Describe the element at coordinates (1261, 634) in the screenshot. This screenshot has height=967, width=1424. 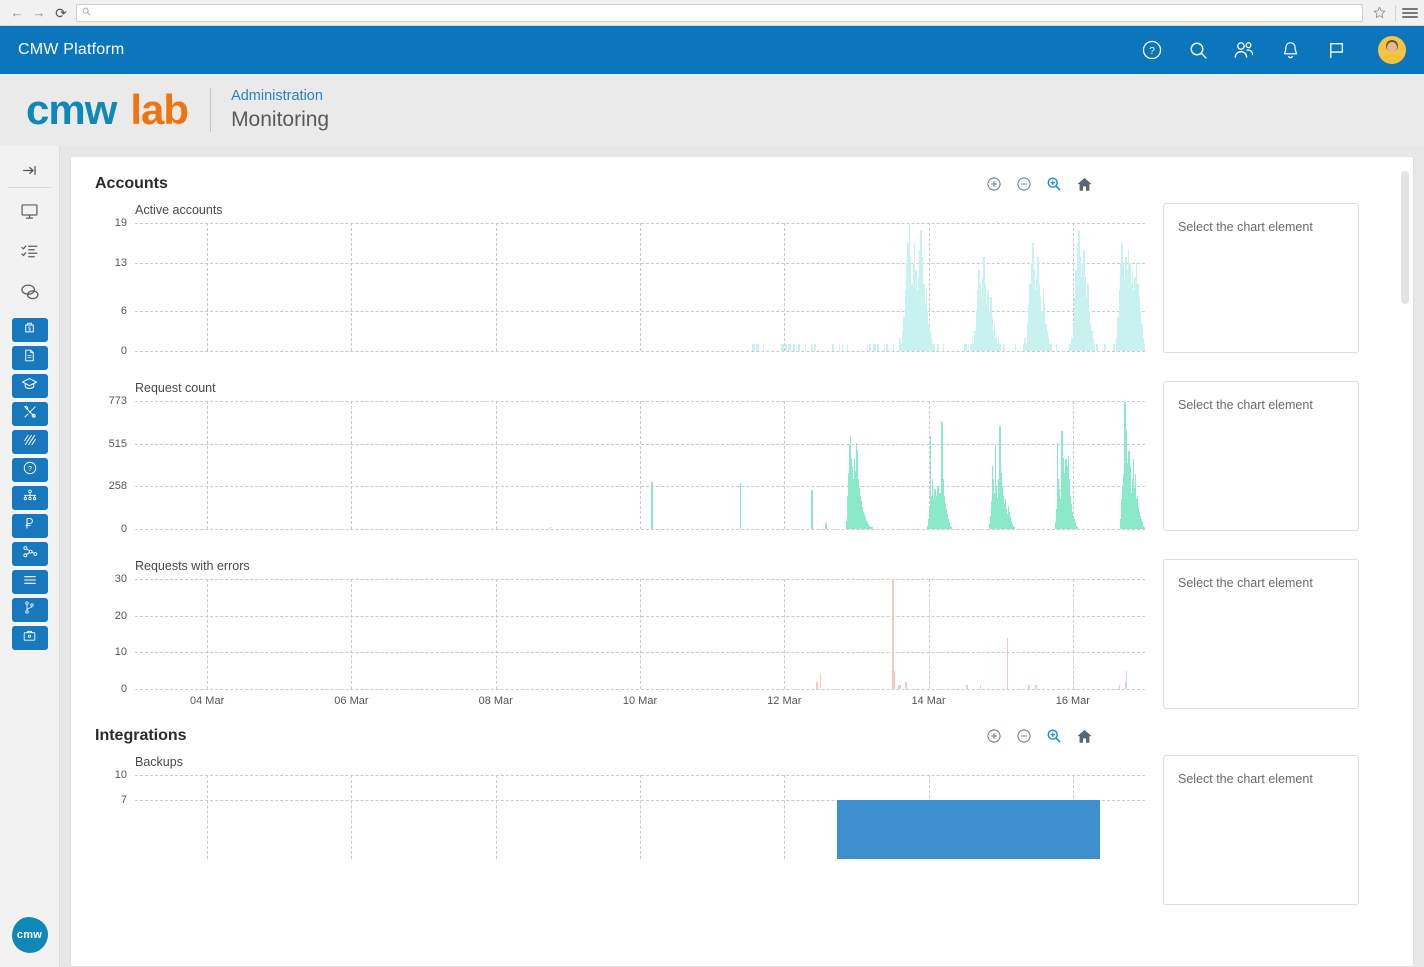
I see `chart-element-panel-3: Select the chart element` at that location.